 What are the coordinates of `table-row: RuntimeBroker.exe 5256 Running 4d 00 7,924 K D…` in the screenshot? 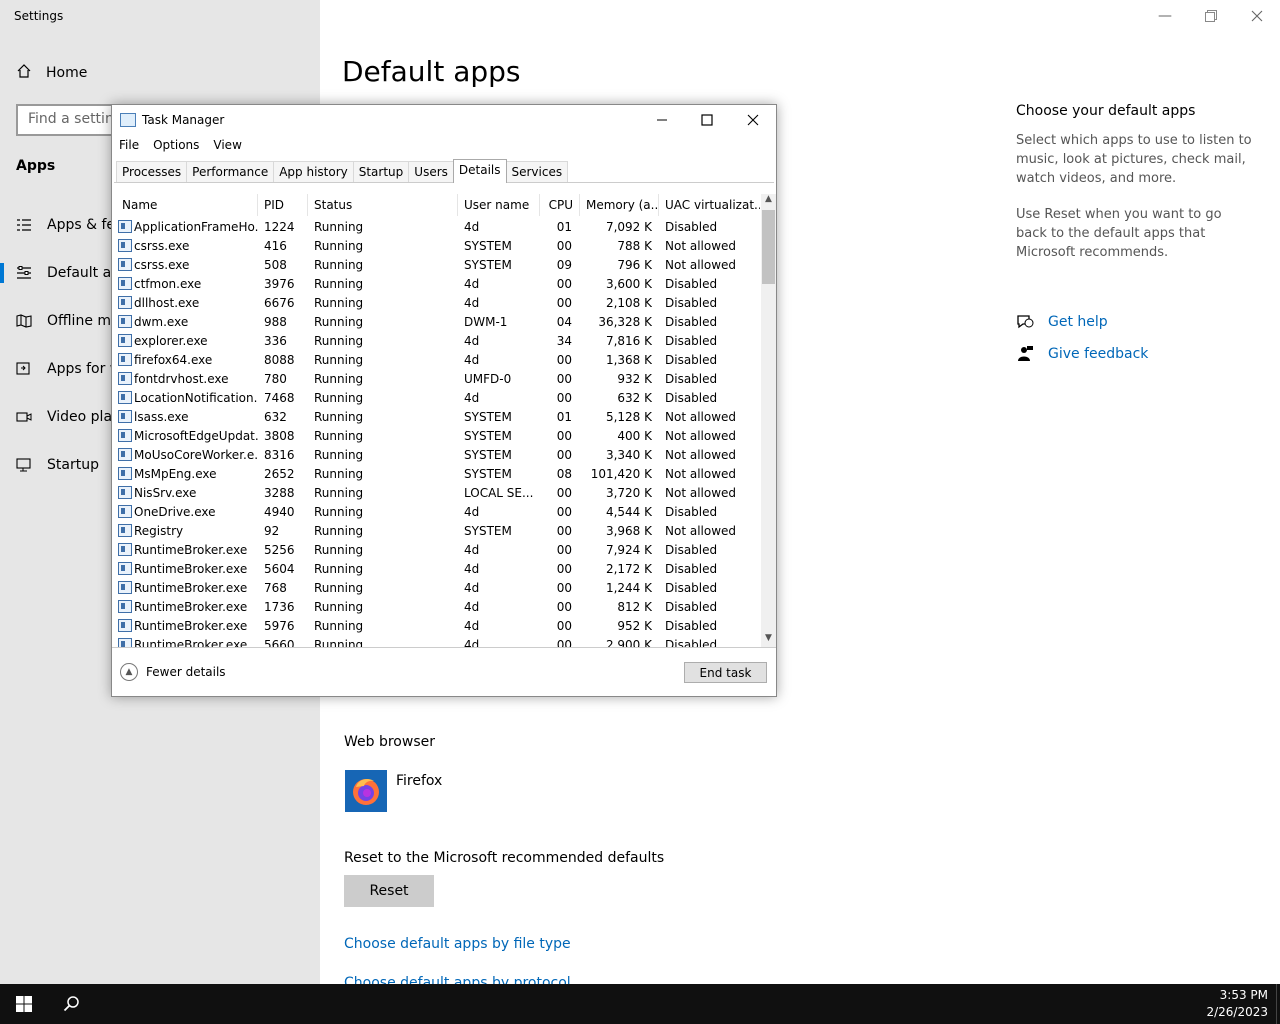 It's located at (437, 550).